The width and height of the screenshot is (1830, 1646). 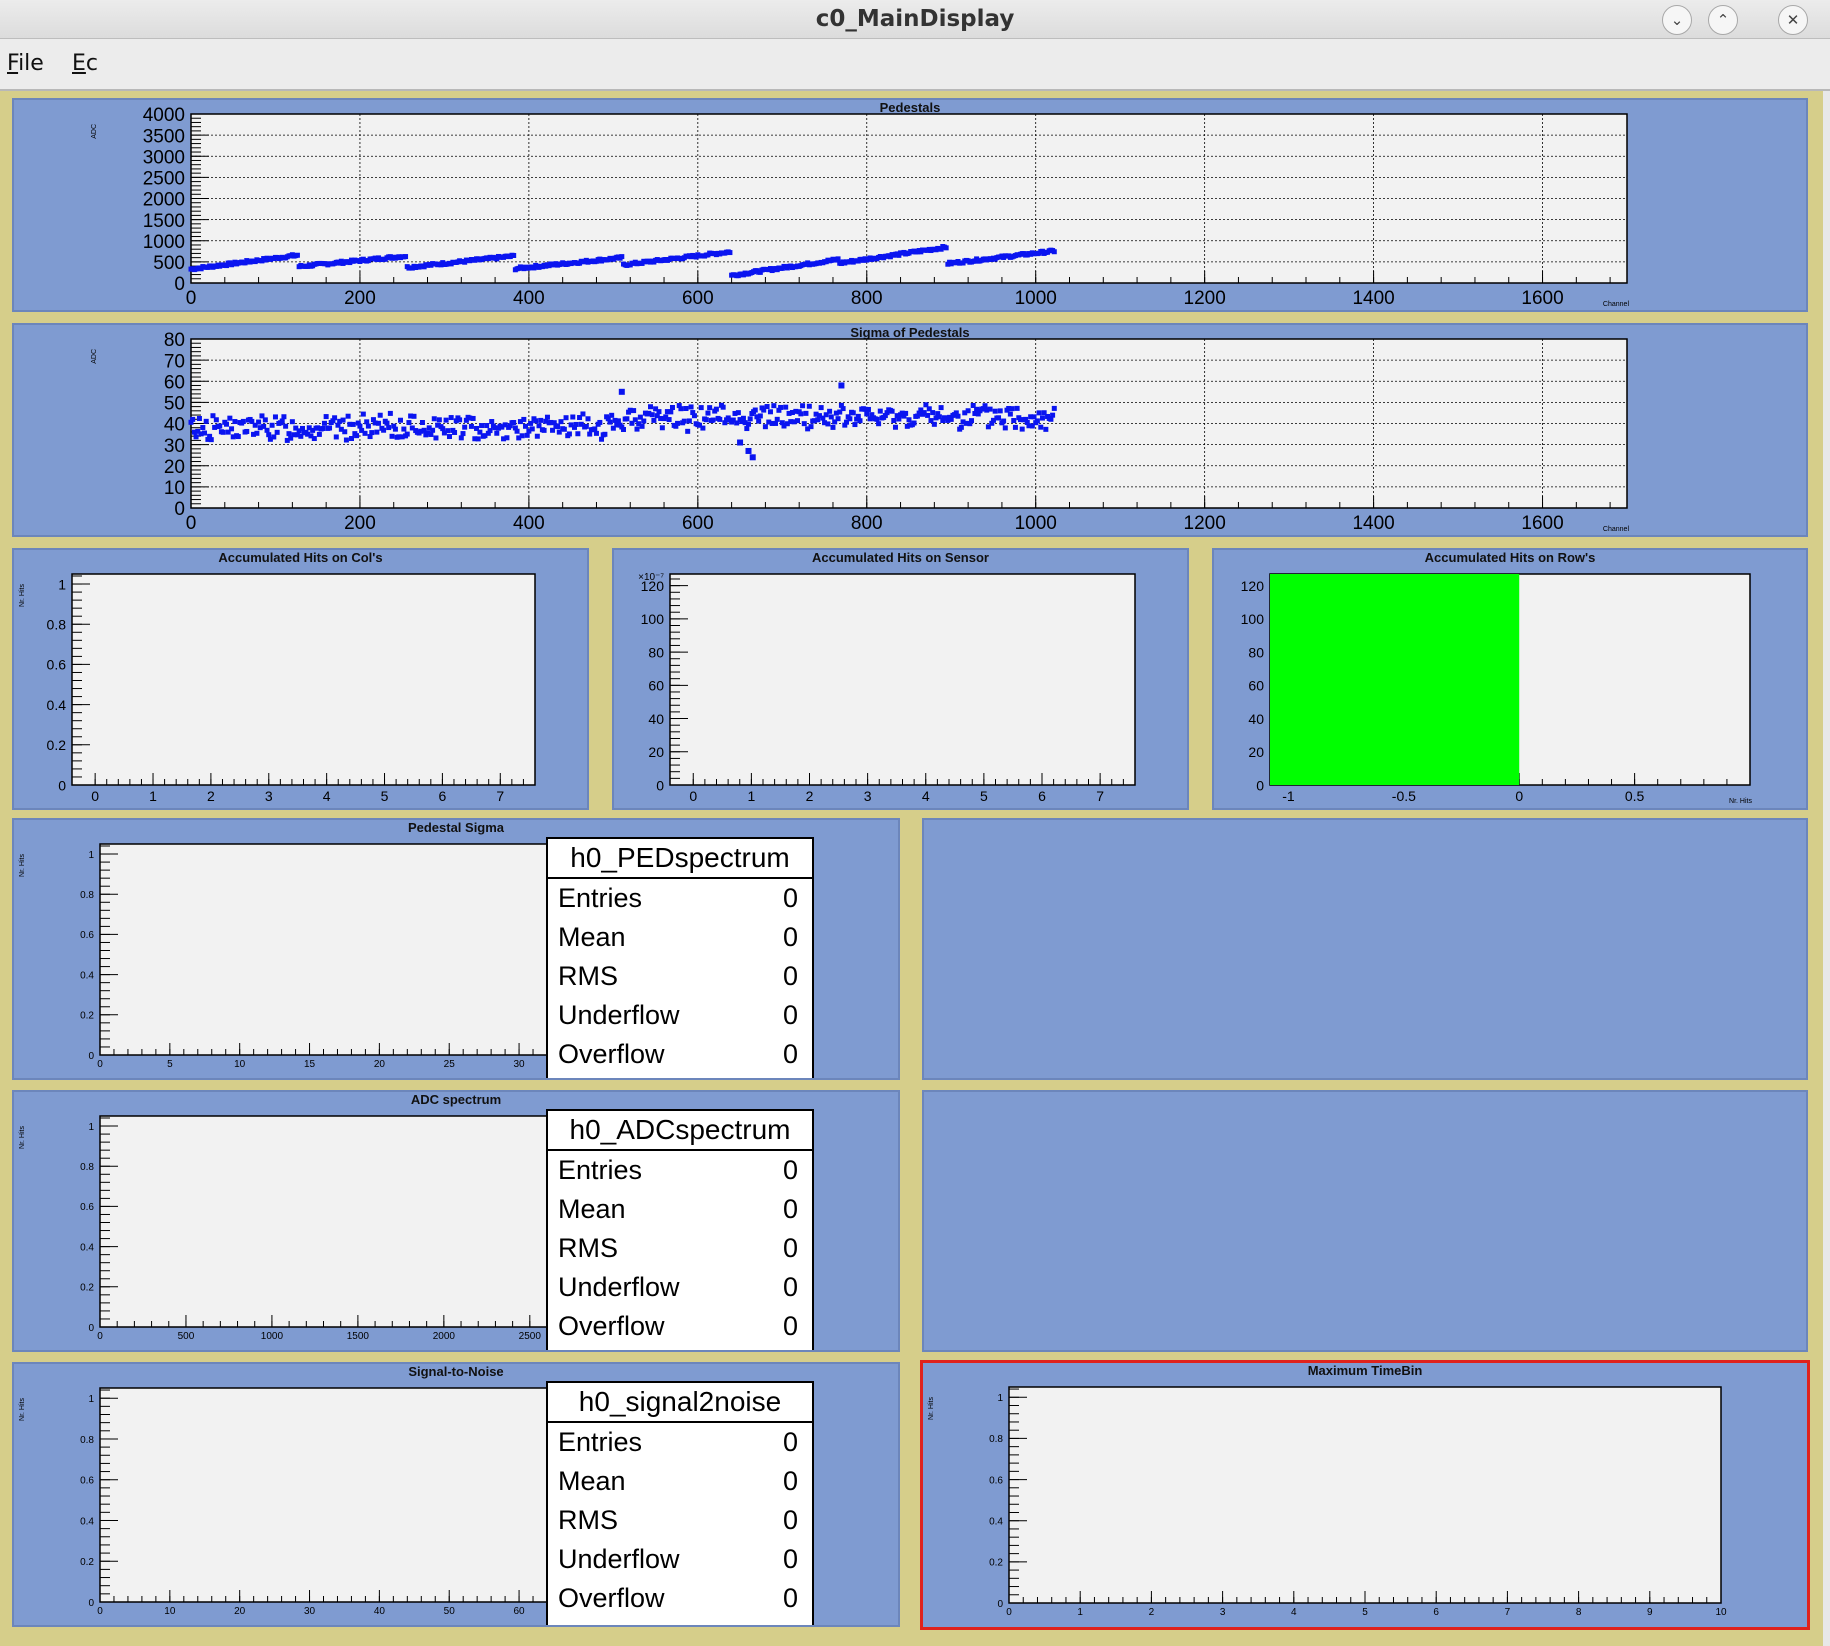 What do you see at coordinates (79, 63) in the screenshot?
I see `menu-edit-mnemonic: E` at bounding box center [79, 63].